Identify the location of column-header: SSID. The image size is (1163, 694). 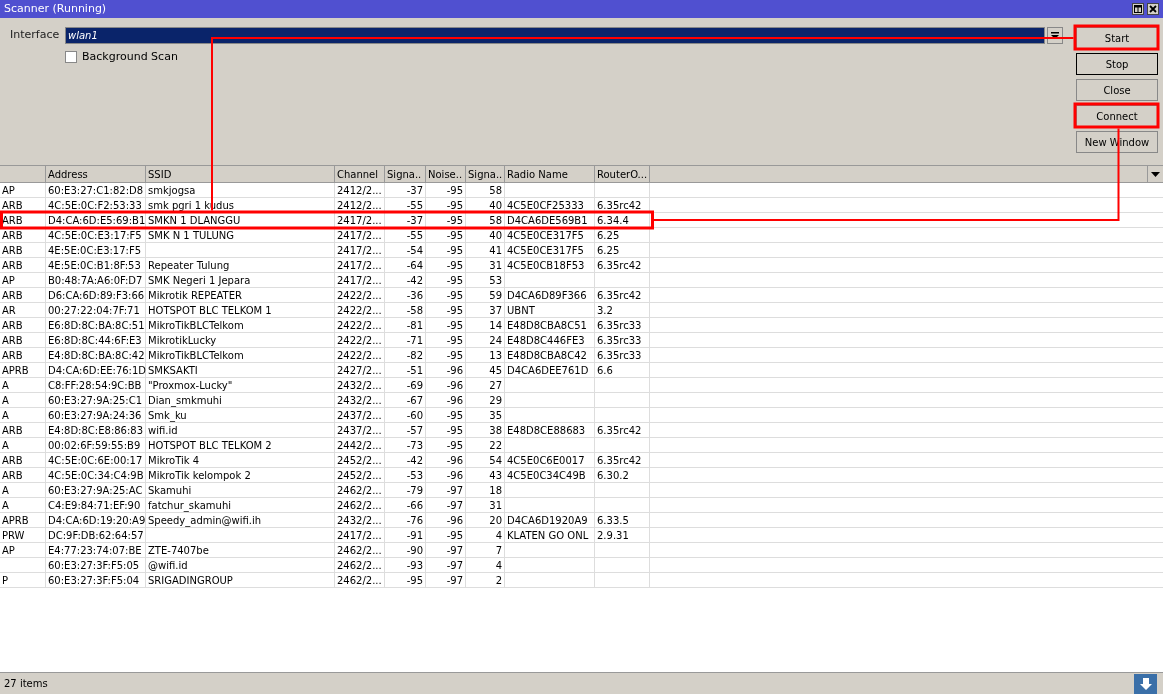
(240, 174).